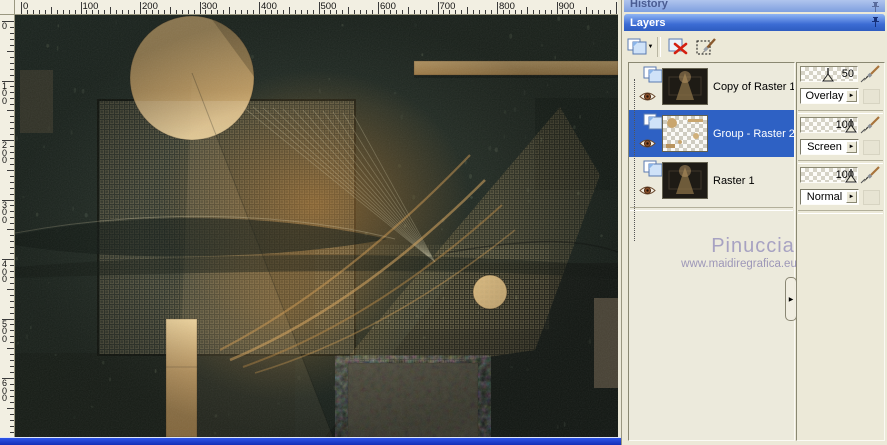 The height and width of the screenshot is (445, 887). I want to click on ruler-left: 0 100 200 300 400 500 600, so click(7, 226).